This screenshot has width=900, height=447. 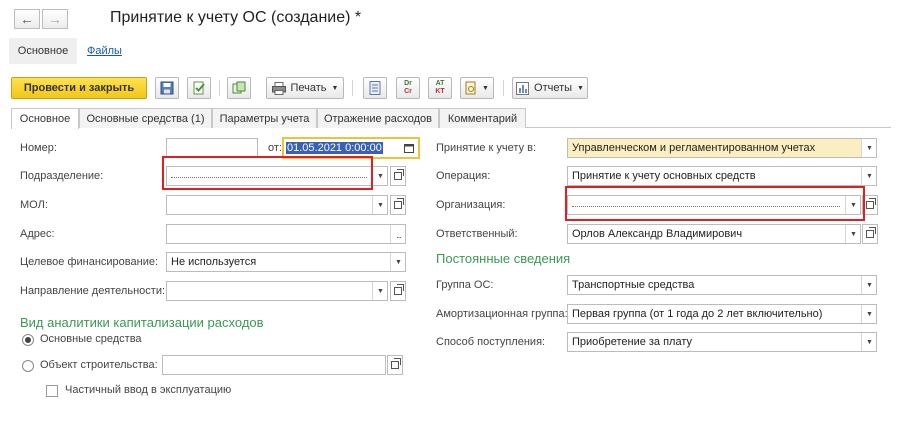 I want to click on receipt-method-label: Способ поступления:, so click(x=491, y=342).